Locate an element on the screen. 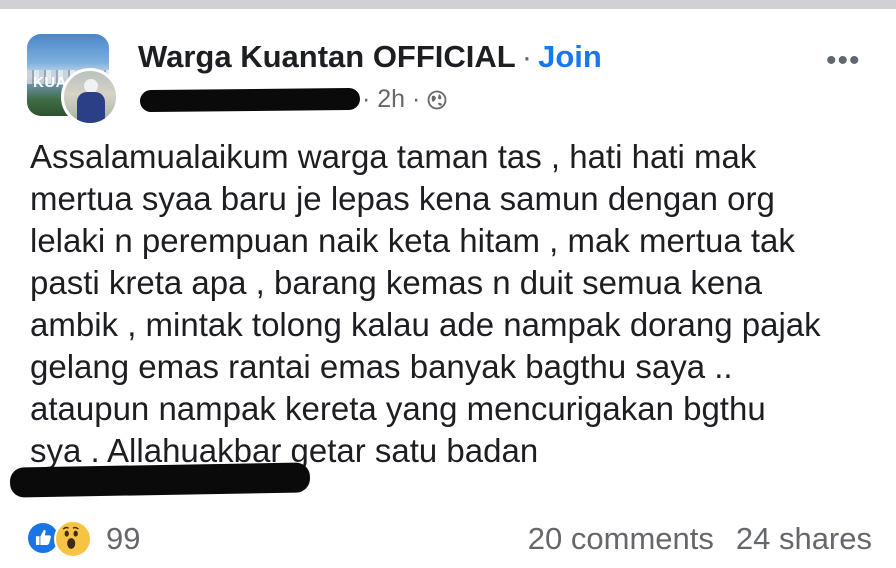 Image resolution: width=896 pixels, height=568 pixels. phone-number-redaction is located at coordinates (160, 480).